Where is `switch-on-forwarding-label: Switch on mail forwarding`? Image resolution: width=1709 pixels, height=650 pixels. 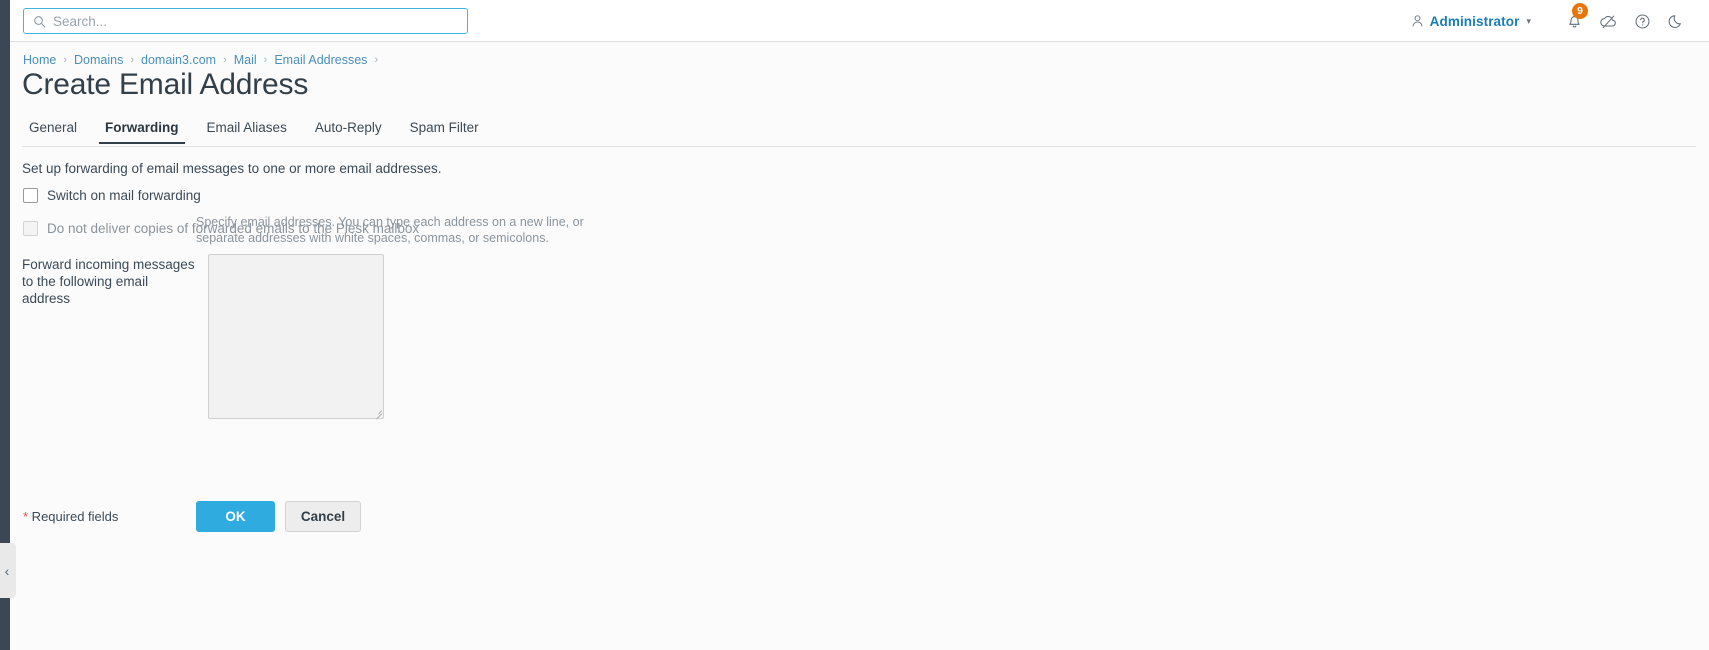 switch-on-forwarding-label: Switch on mail forwarding is located at coordinates (124, 195).